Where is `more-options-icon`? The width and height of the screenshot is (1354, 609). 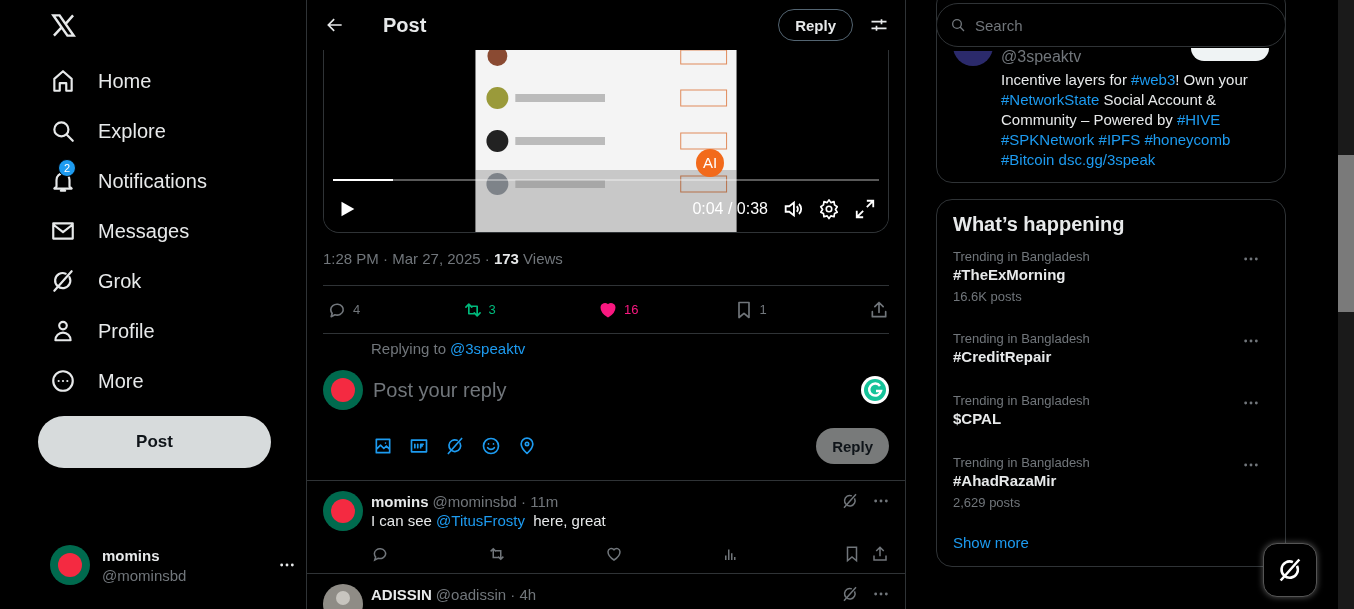
more-options-icon is located at coordinates (287, 565).